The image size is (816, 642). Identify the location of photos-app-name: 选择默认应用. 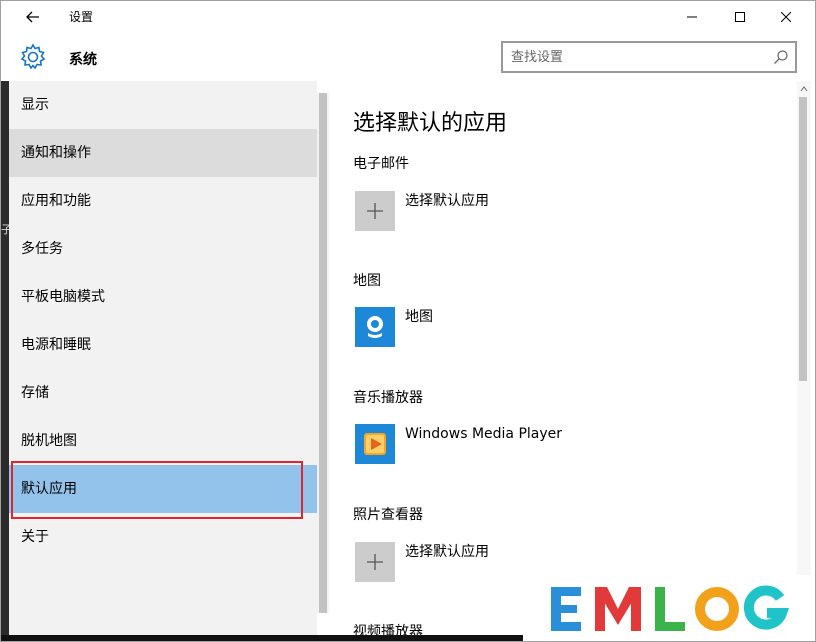
(447, 552).